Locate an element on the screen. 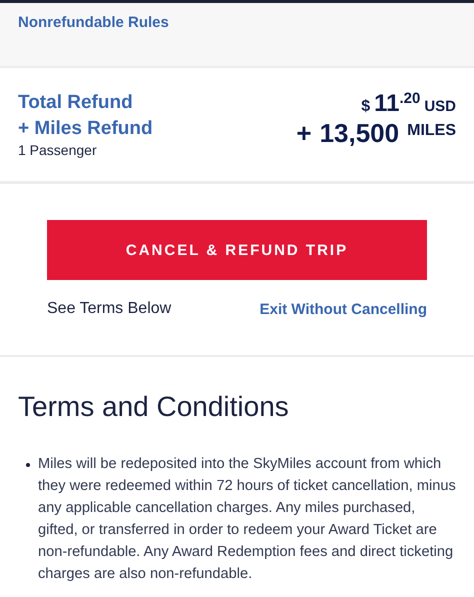 Image resolution: width=474 pixels, height=597 pixels. nonrefundable-rules-link: Nonrefundable Rules is located at coordinates (93, 22).